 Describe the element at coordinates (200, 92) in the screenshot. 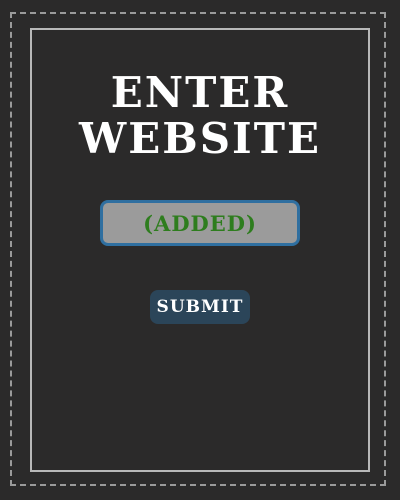

I see `title-line-1: ENTER` at that location.